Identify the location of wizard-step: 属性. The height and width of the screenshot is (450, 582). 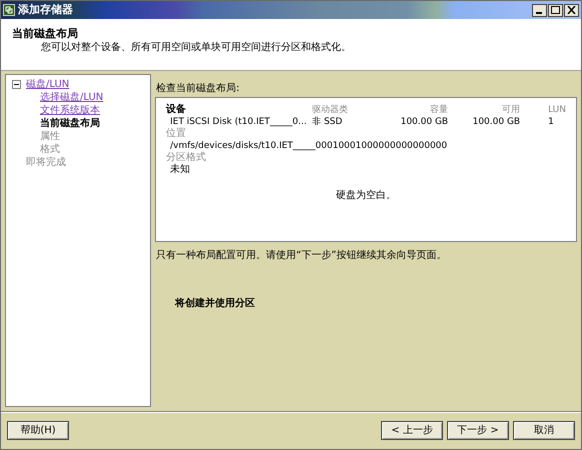
(50, 136).